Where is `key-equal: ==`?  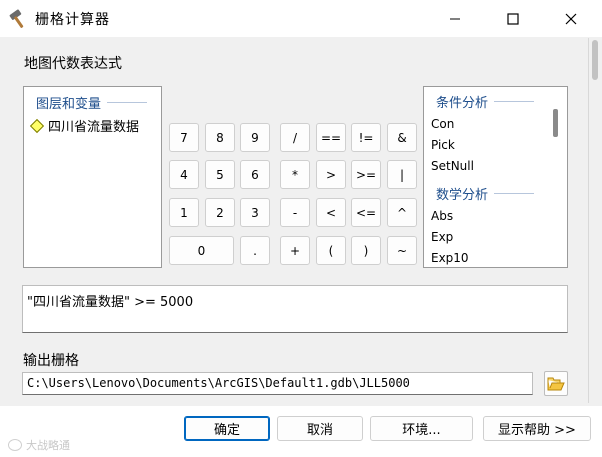 key-equal: == is located at coordinates (331, 137).